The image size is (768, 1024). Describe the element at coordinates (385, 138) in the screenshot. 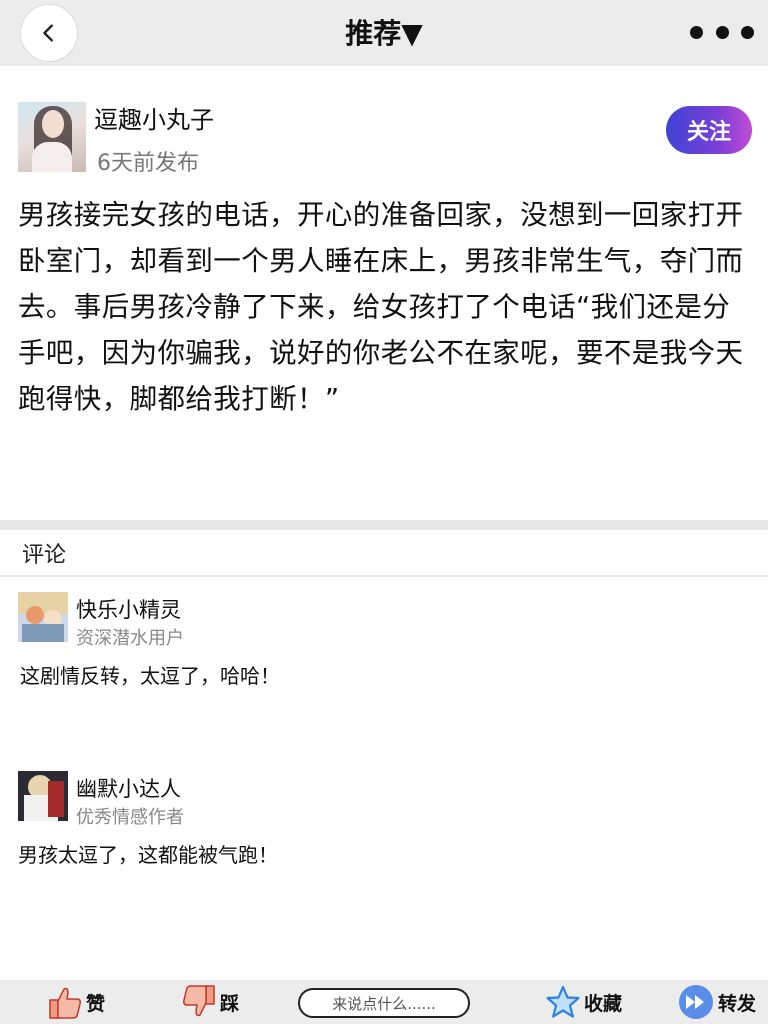

I see `author-row: 逗趣小丸子 6天前发布 关注` at that location.